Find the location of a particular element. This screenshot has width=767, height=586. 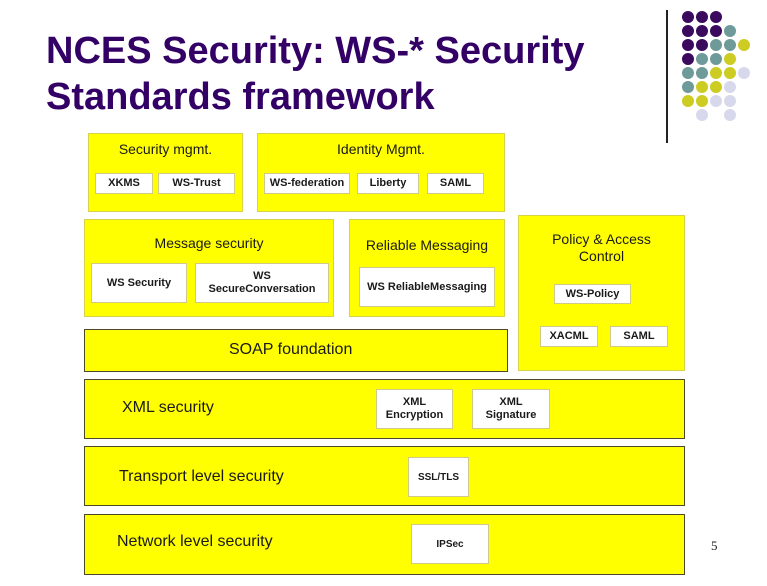

message-security-label: Message security is located at coordinates (209, 243).